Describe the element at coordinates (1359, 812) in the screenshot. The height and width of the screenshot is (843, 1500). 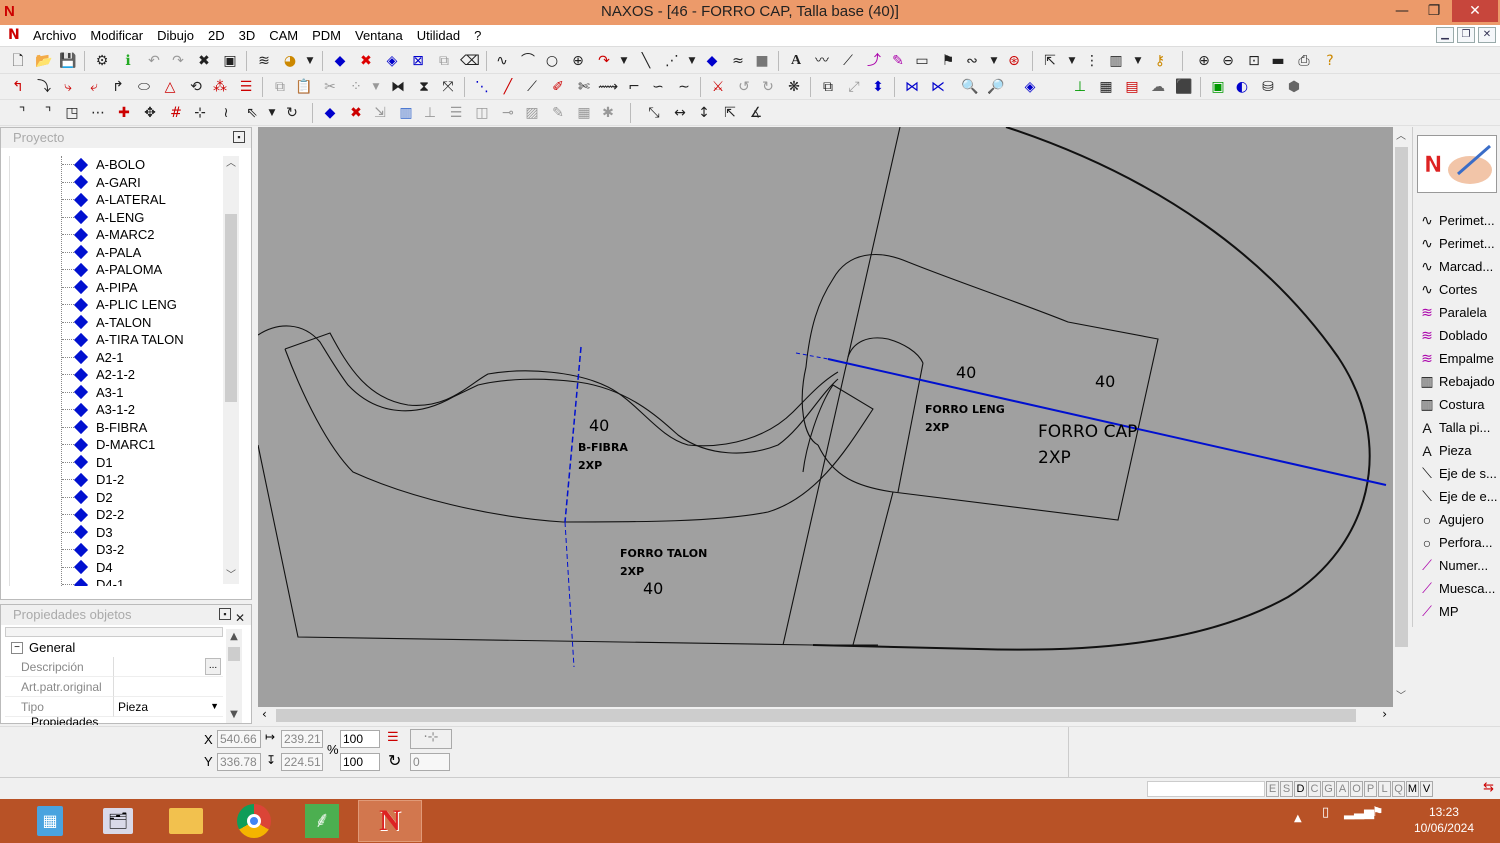
I see `signal-icon: ▂▃▅` at that location.